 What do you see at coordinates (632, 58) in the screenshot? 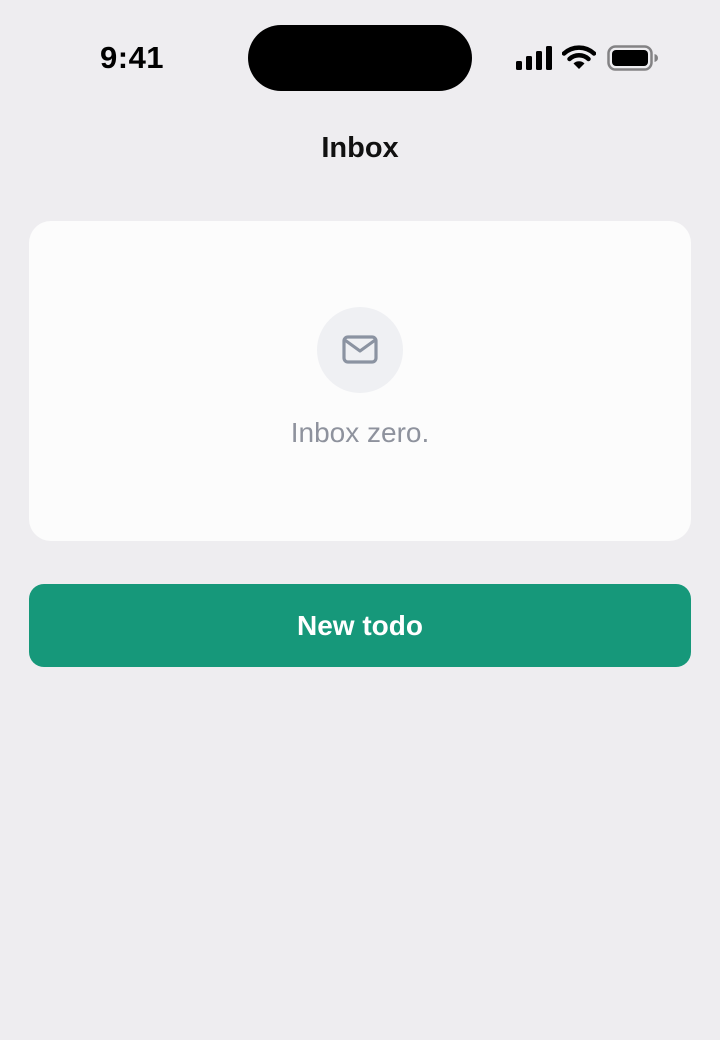
I see `battery-icon` at bounding box center [632, 58].